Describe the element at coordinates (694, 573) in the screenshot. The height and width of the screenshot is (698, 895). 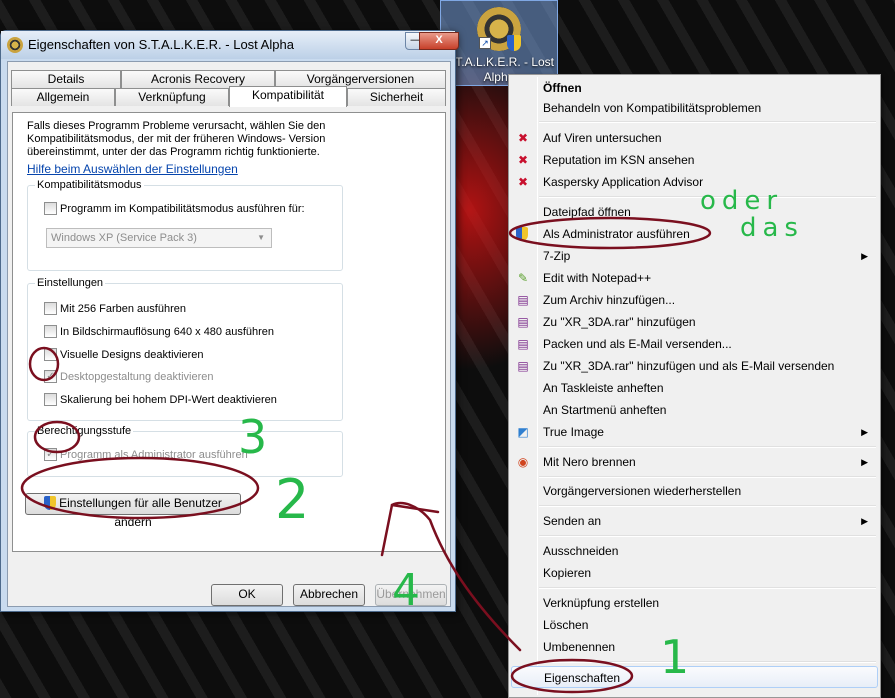
I see `menu-item-copy: Kopieren` at that location.